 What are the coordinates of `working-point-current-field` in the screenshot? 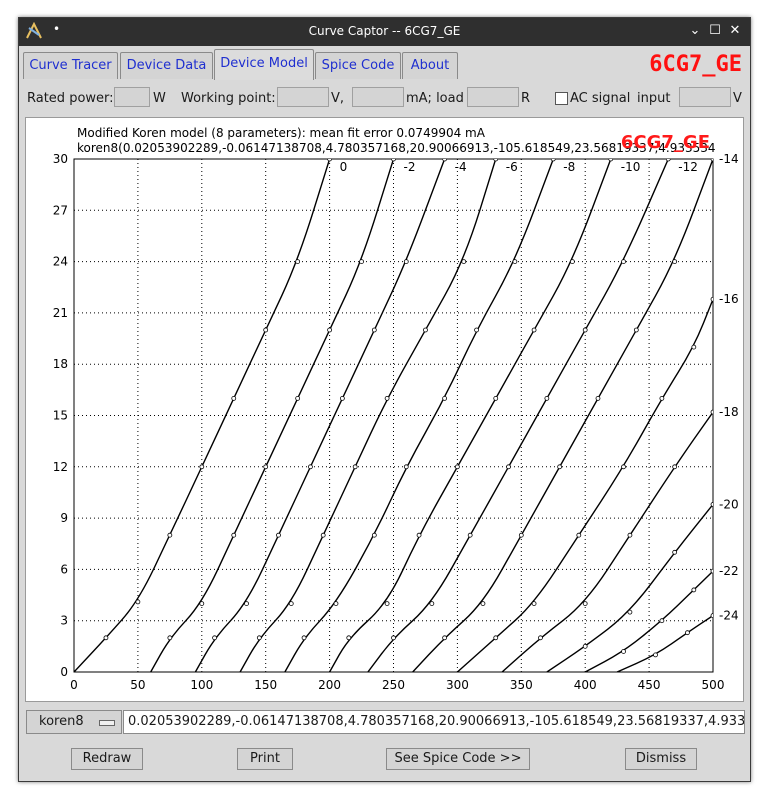 It's located at (378, 97).